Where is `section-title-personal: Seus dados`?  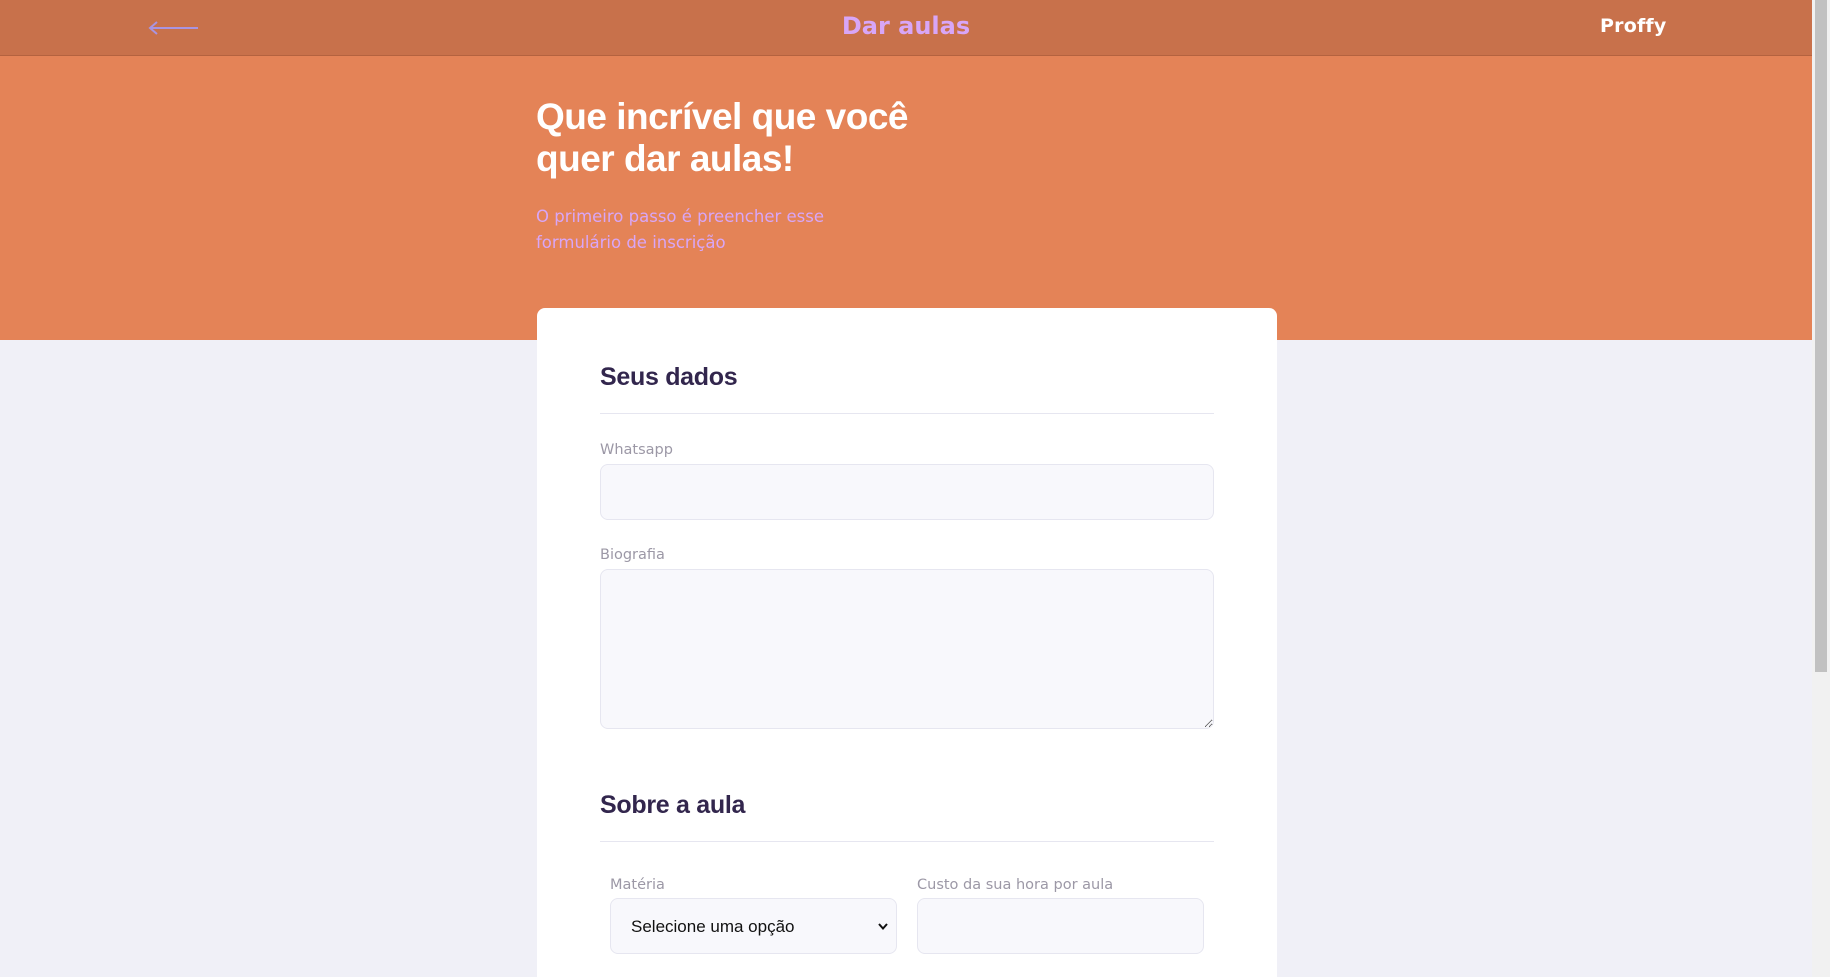 section-title-personal: Seus dados is located at coordinates (669, 377).